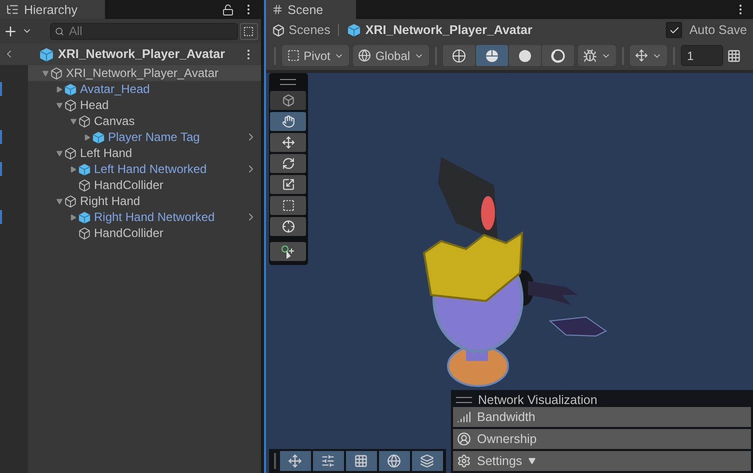 The height and width of the screenshot is (473, 753). I want to click on rect-tool-button, so click(288, 205).